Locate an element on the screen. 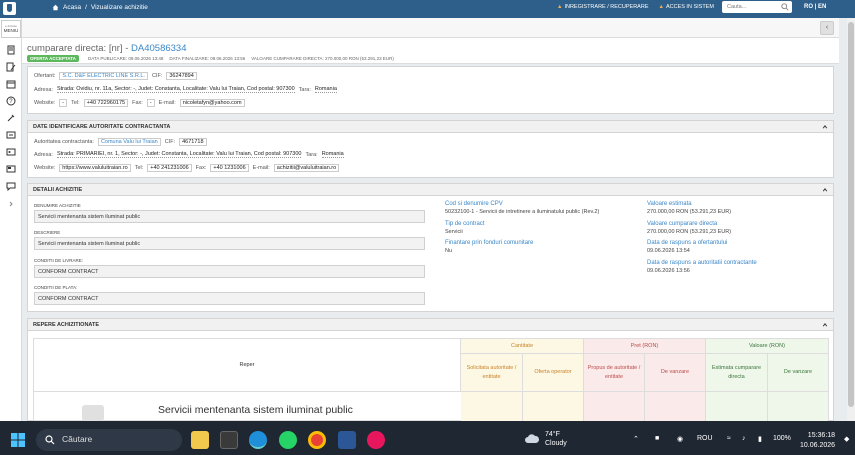  folder-icon is located at coordinates (11, 135).